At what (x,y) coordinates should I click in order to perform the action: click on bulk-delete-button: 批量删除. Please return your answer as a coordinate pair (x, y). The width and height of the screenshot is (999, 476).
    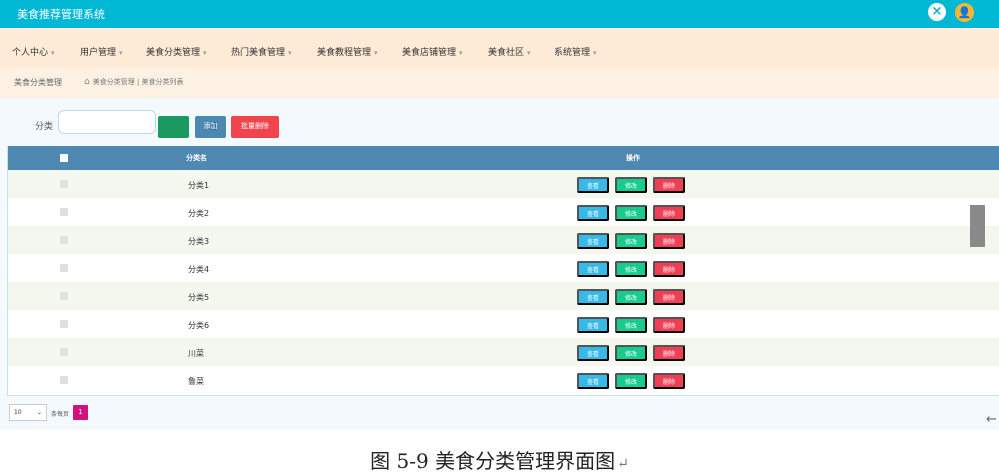
    Looking at the image, I should click on (255, 127).